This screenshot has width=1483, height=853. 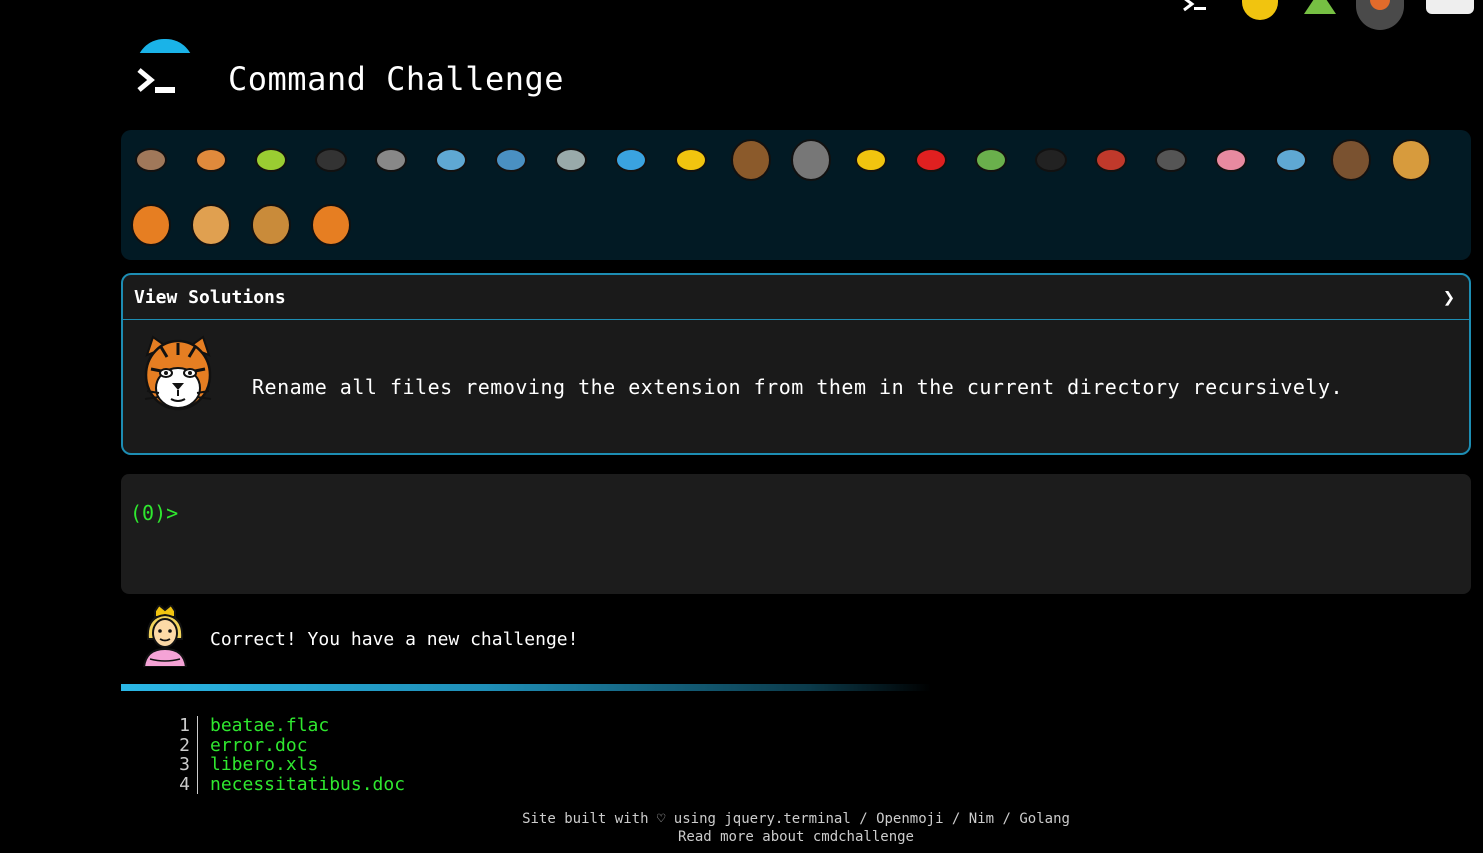 I want to click on dolphin-gray-icon, so click(x=571, y=160).